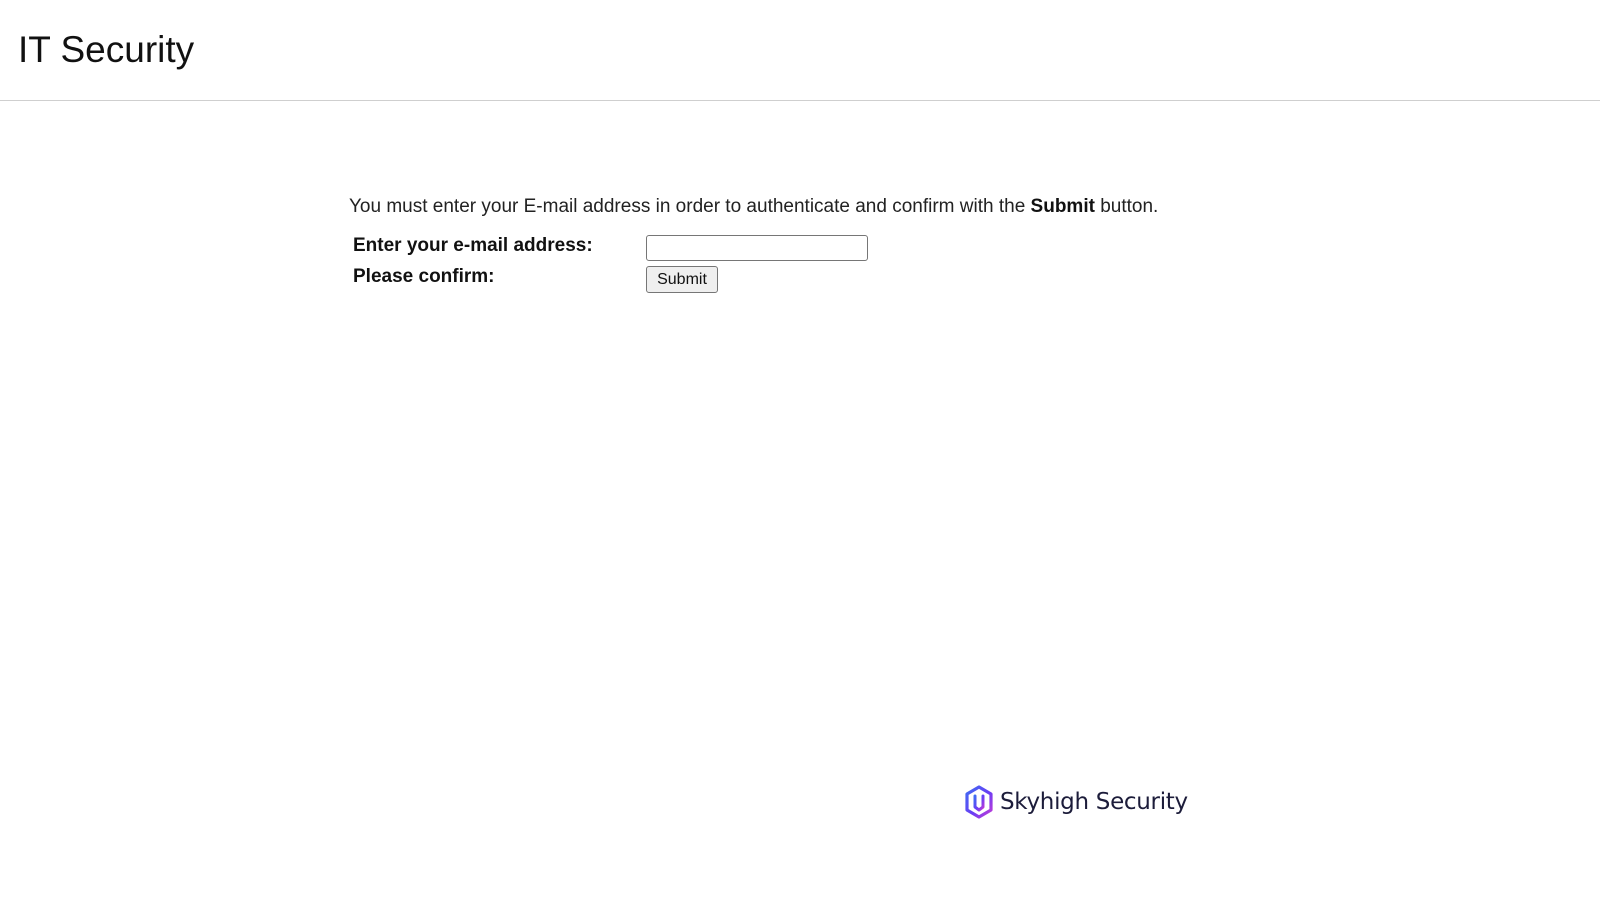 This screenshot has width=1600, height=900. I want to click on email-input, so click(757, 248).